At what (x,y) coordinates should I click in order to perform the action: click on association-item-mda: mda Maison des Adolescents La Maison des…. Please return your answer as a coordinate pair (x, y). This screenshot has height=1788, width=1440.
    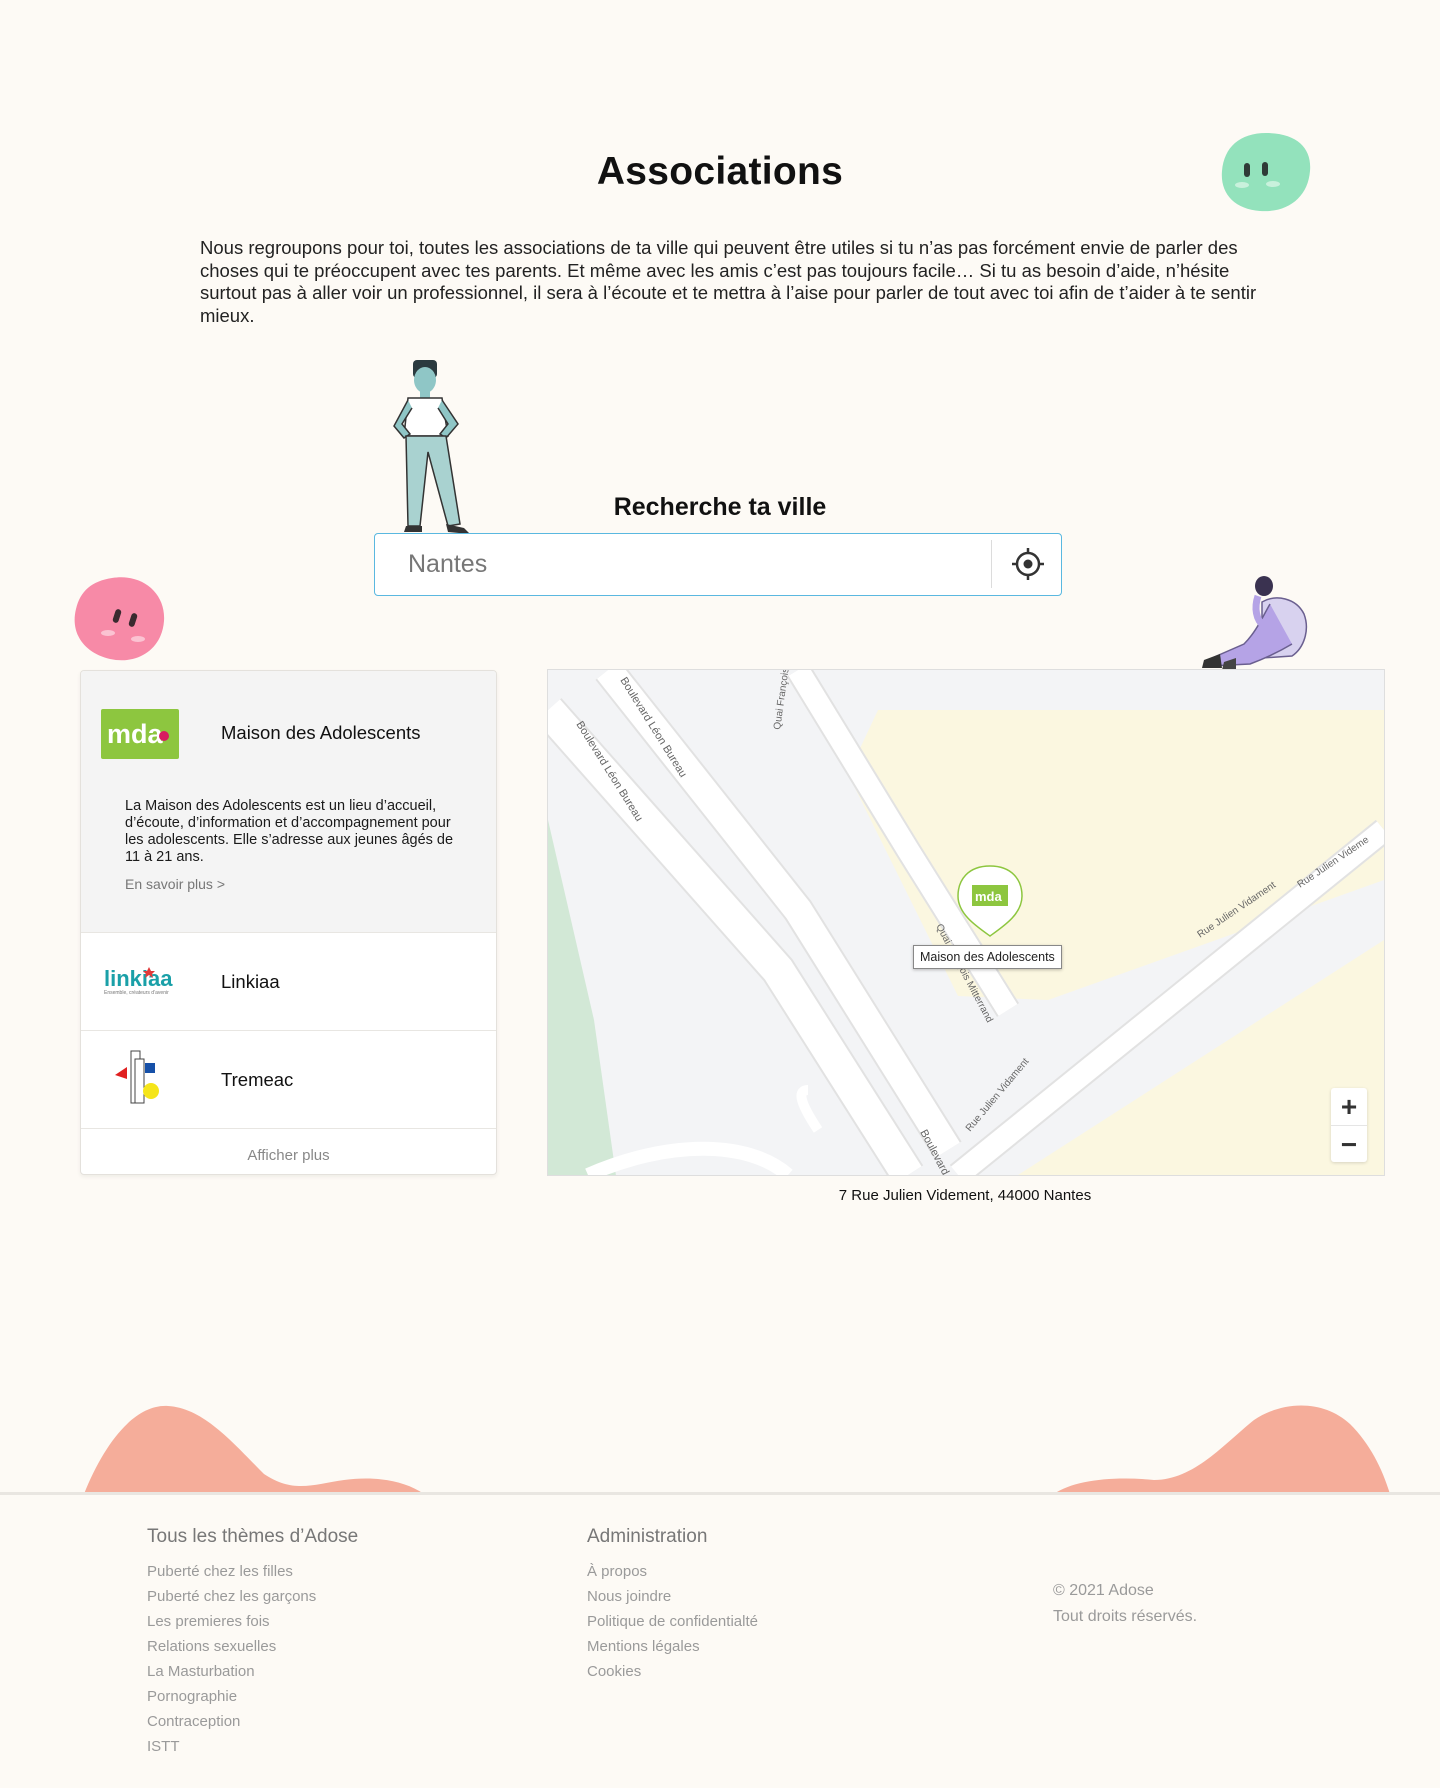
    Looking at the image, I should click on (288, 802).